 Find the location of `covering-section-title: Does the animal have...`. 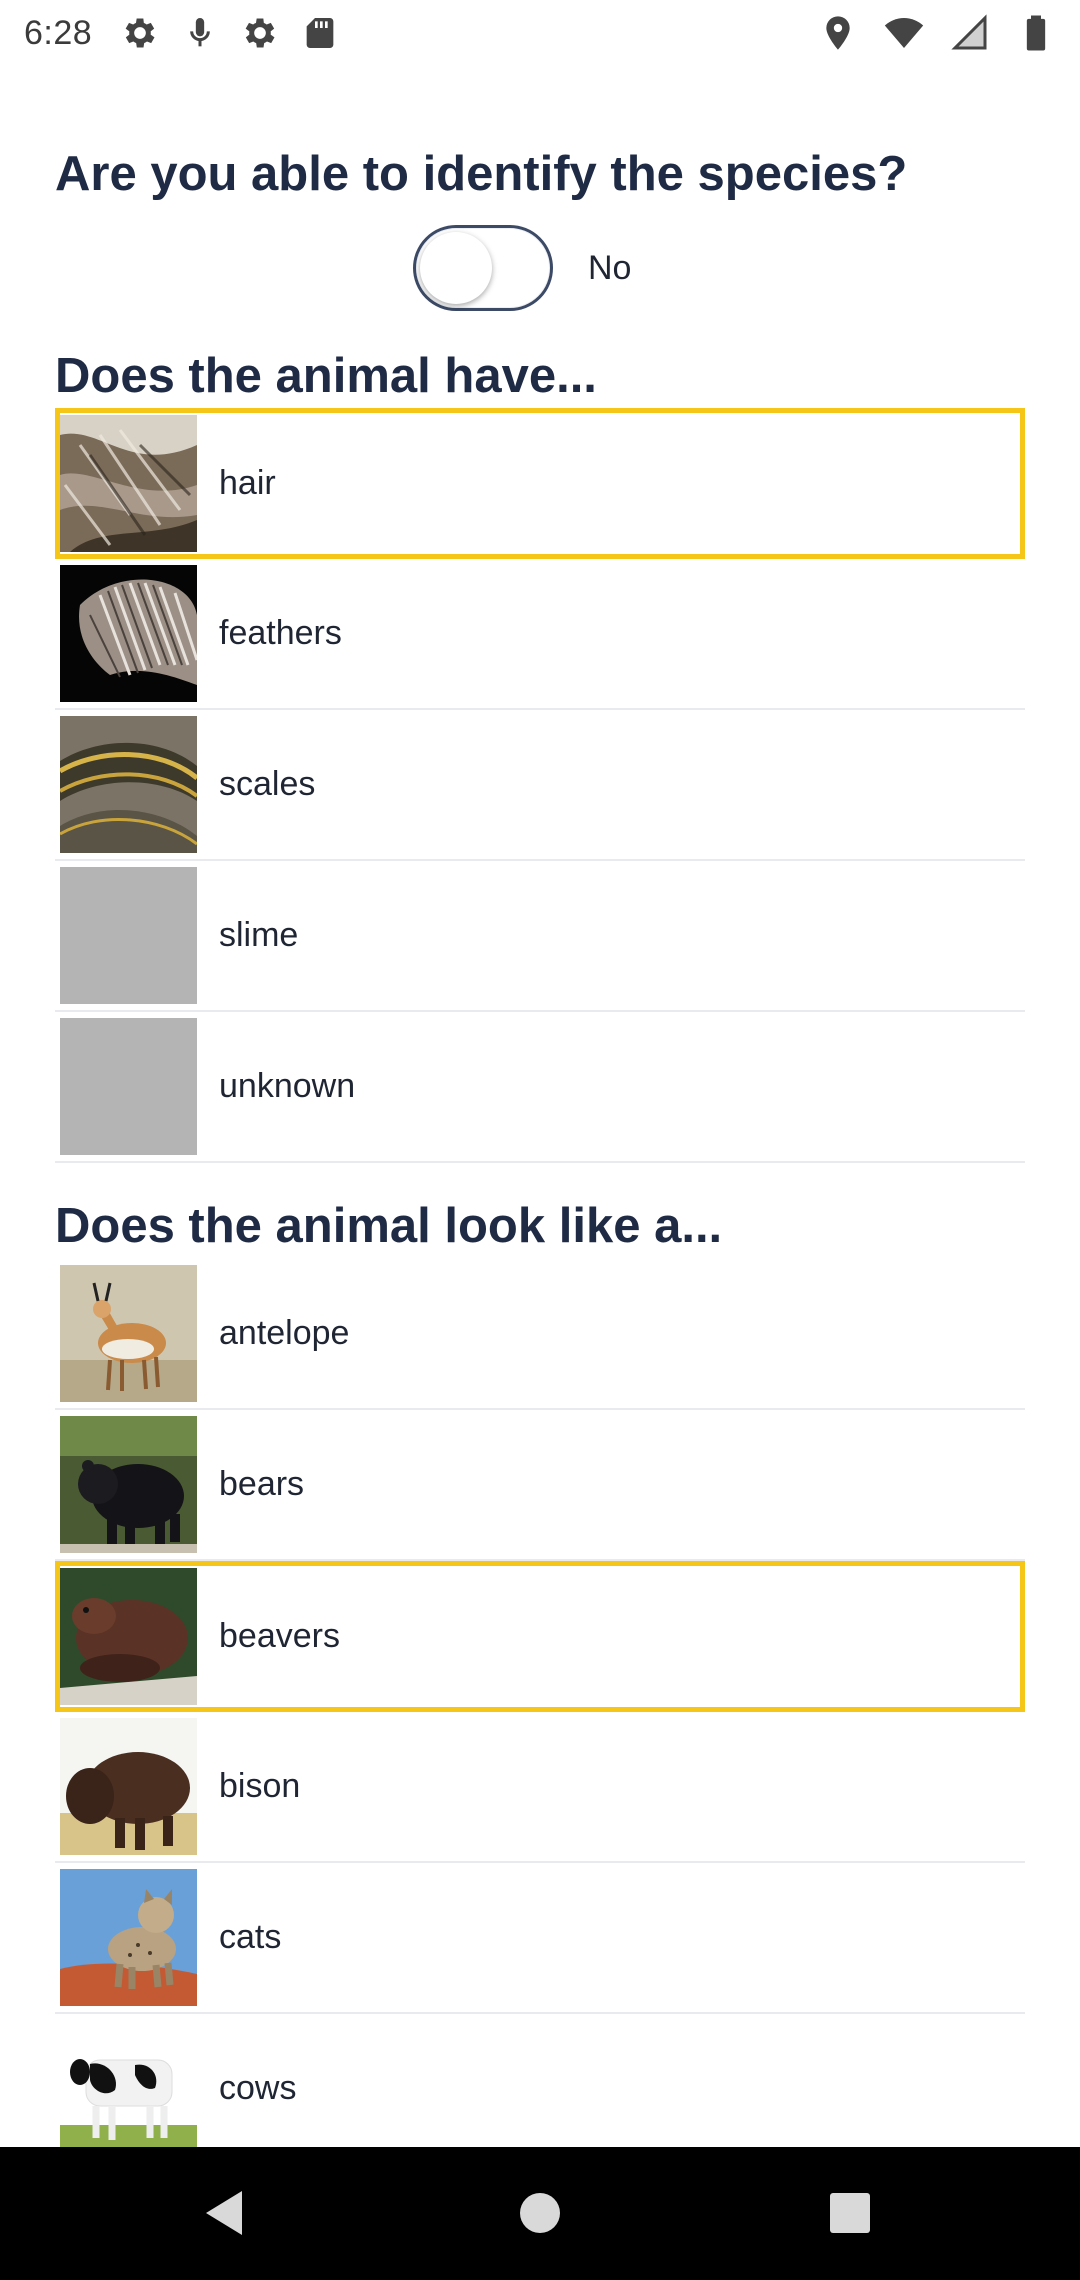

covering-section-title: Does the animal have... is located at coordinates (326, 376).